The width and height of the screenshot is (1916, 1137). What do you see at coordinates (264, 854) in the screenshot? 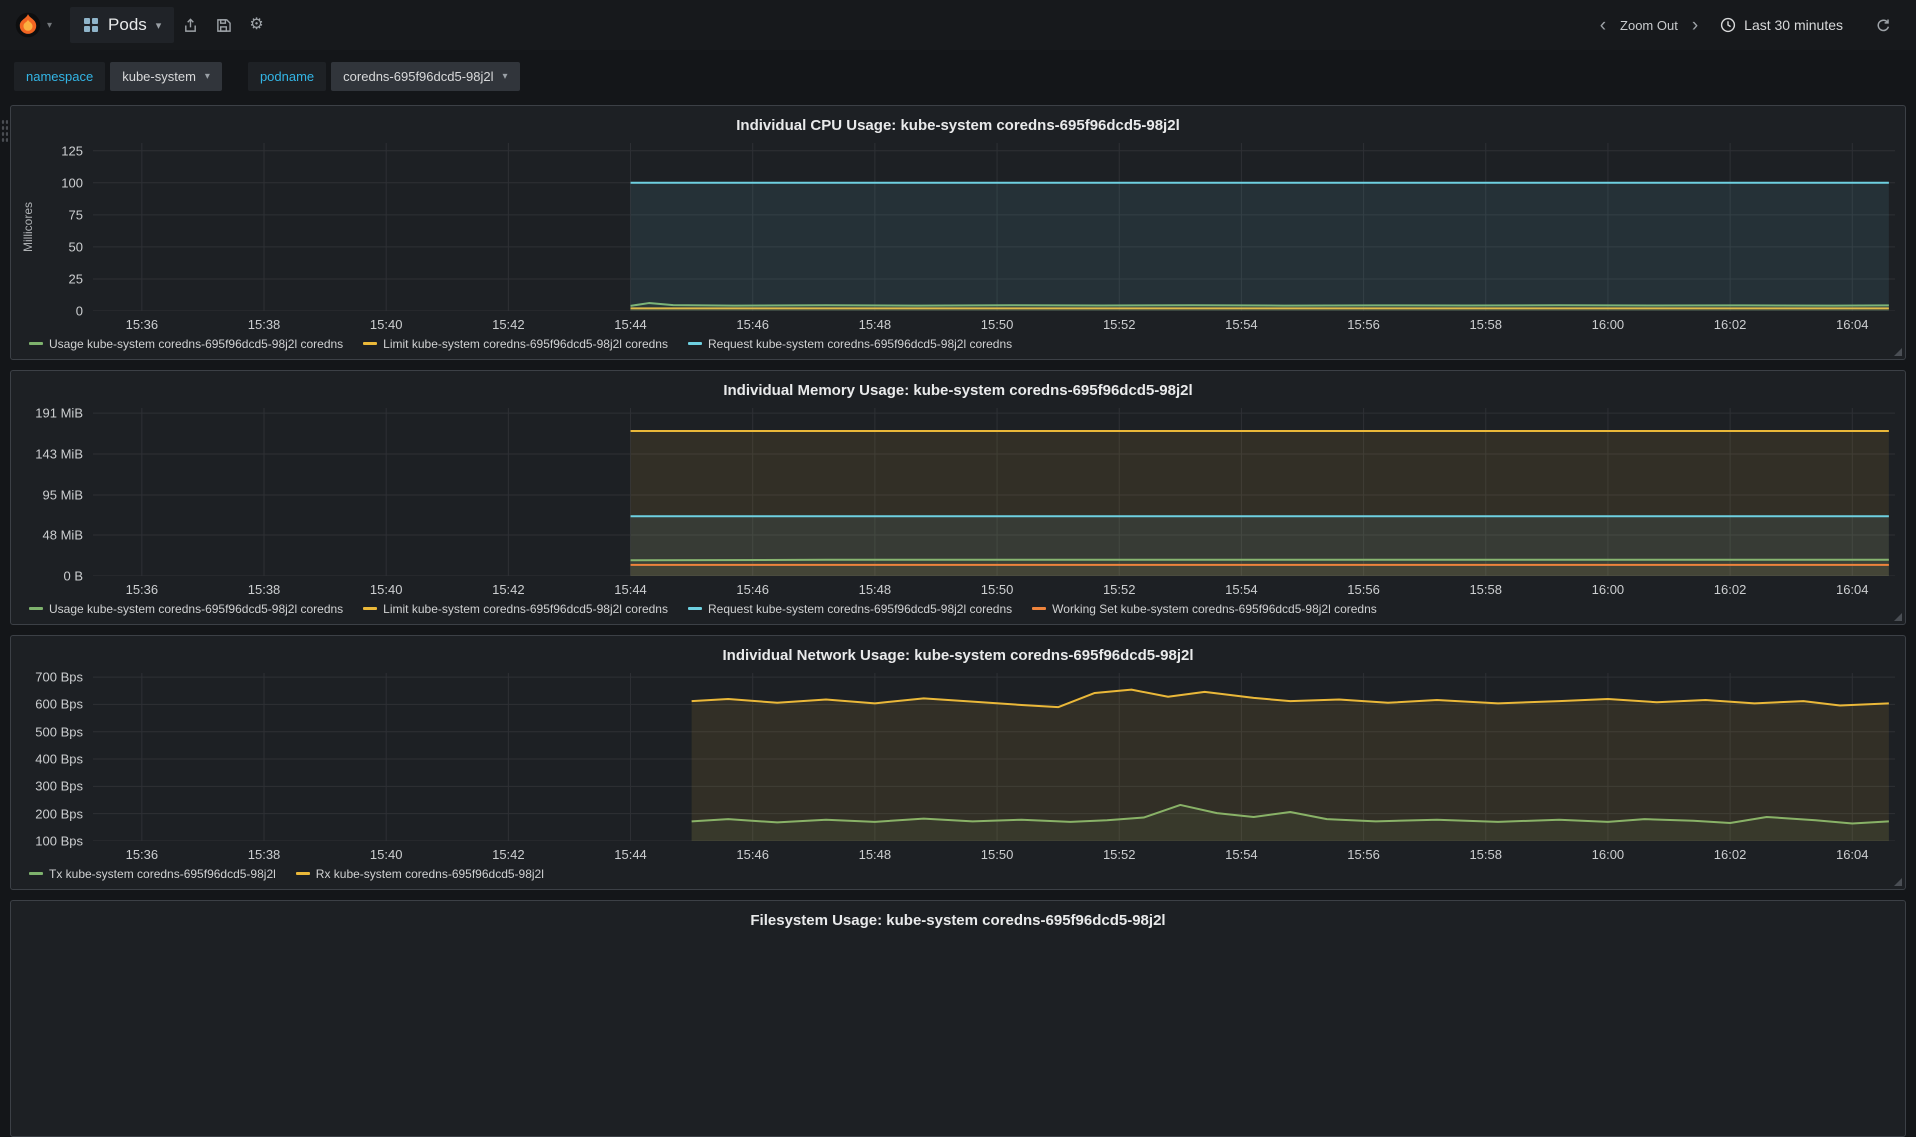
I see `x-tick-label: 15:38` at bounding box center [264, 854].